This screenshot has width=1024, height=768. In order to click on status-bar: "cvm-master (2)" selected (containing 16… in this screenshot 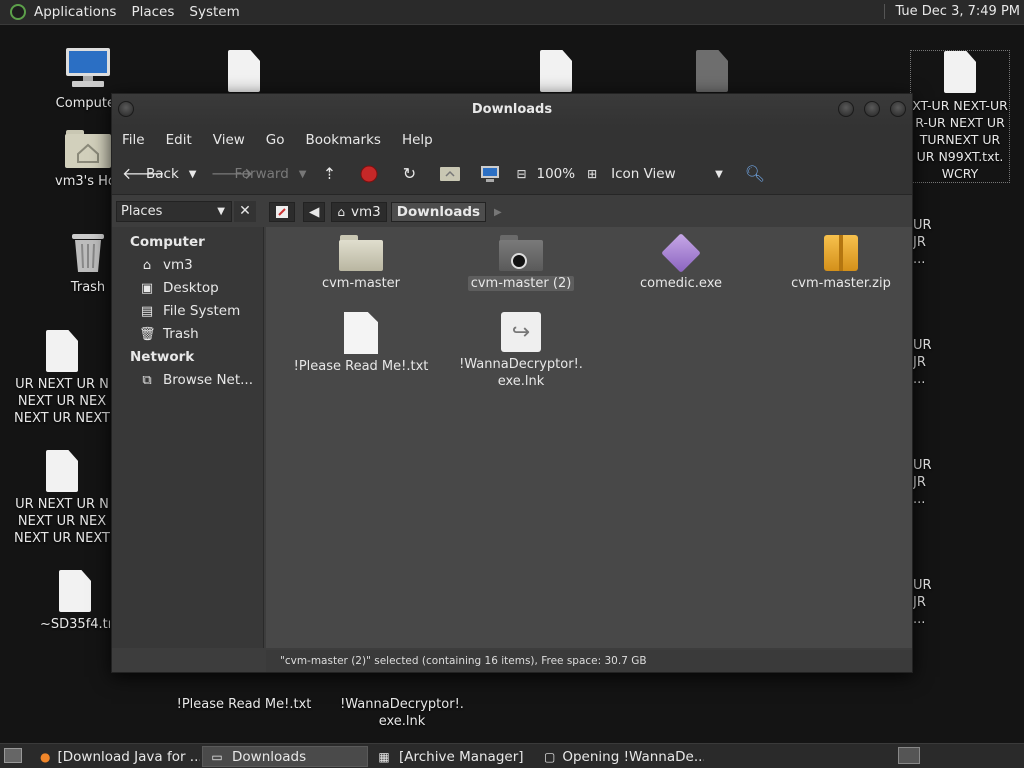, I will do `click(589, 661)`.